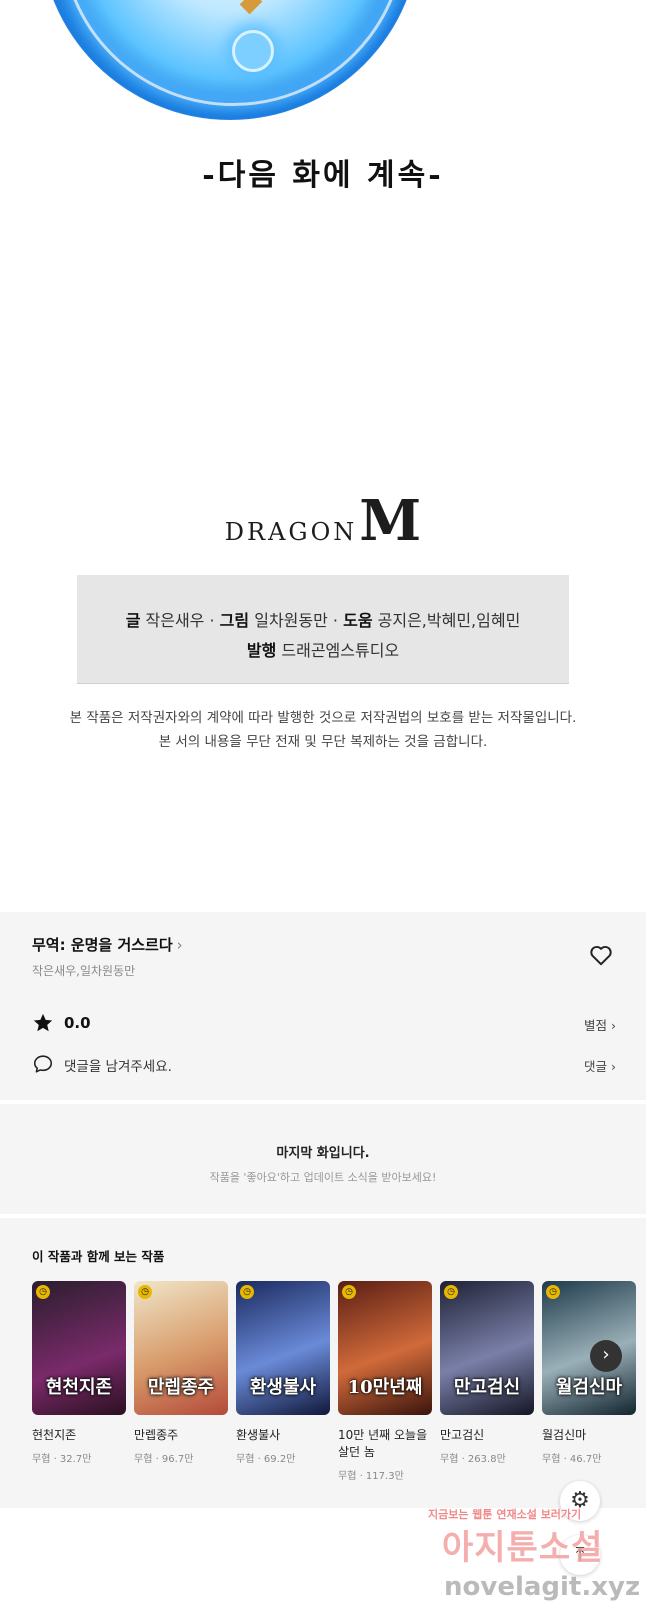 The width and height of the screenshot is (646, 1621). Describe the element at coordinates (234, 620) in the screenshot. I see `art-label: 그림` at that location.